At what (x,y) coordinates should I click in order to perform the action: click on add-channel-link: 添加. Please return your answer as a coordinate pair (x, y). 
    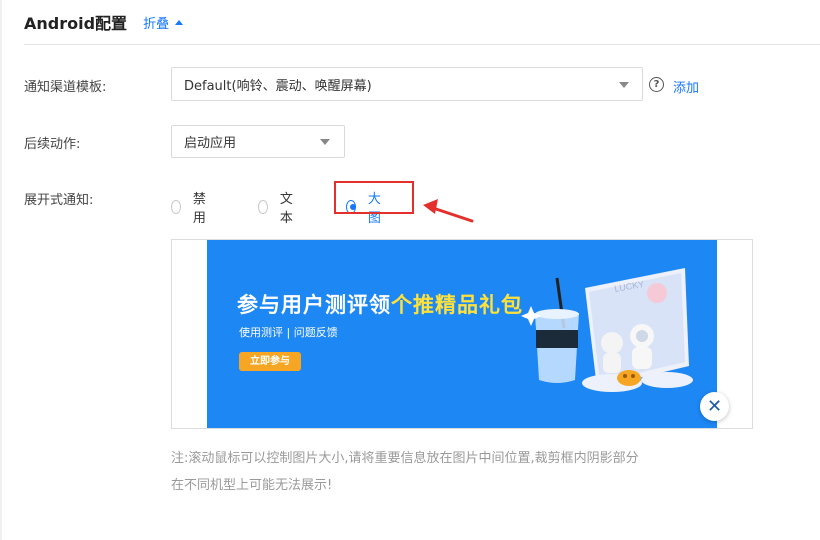
    Looking at the image, I should click on (686, 86).